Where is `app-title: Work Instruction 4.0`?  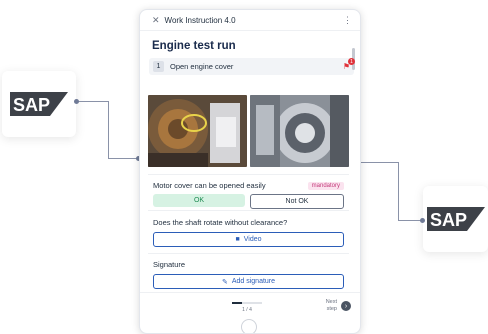
app-title: Work Instruction 4.0 is located at coordinates (200, 20).